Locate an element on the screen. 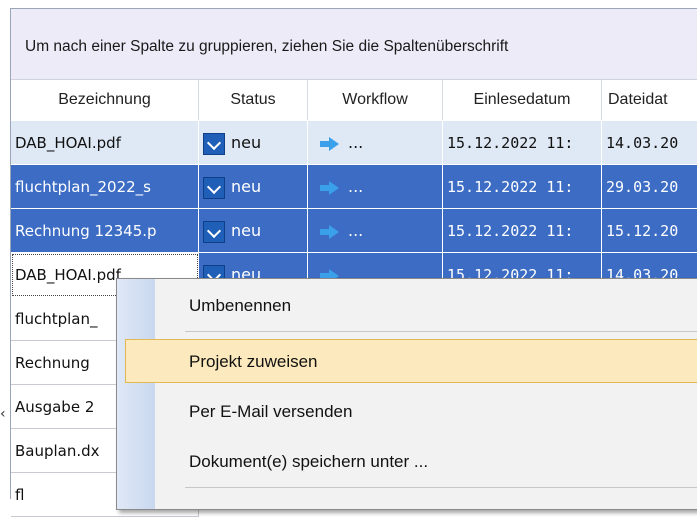  menu-item-projekt-zuweisen: Projekt zuweisen is located at coordinates (411, 361).